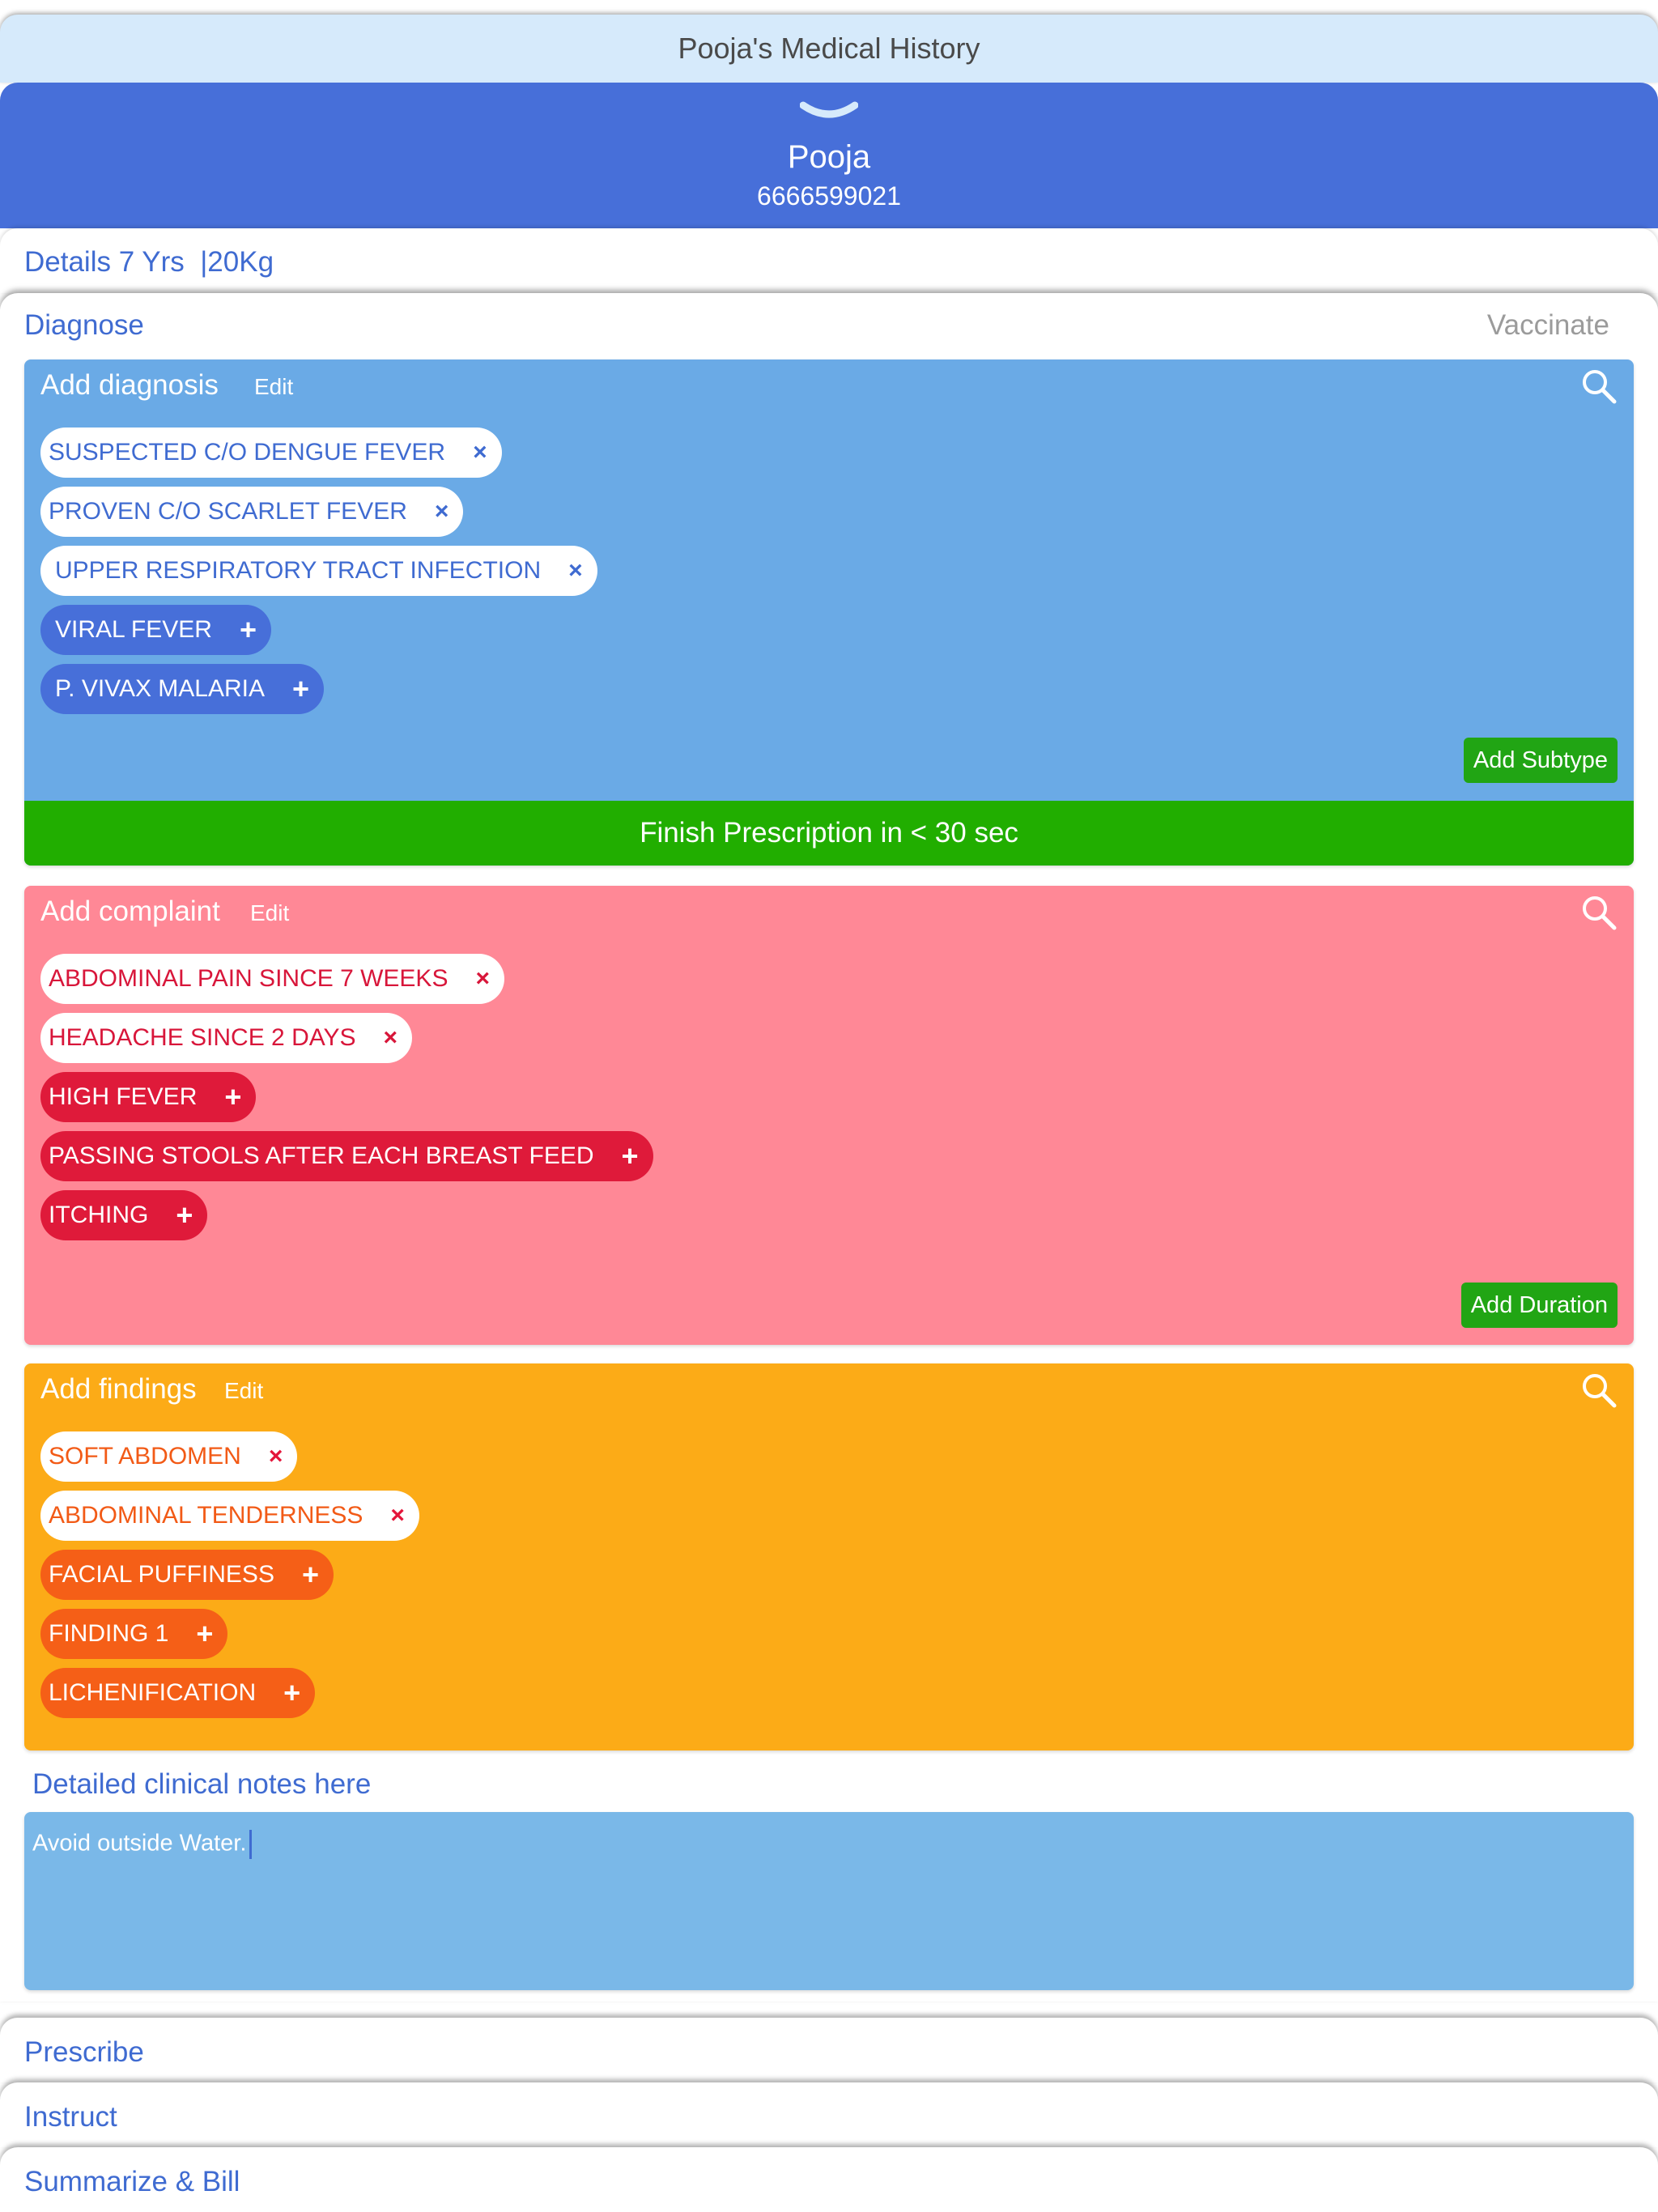 This screenshot has height=2212, width=1658. Describe the element at coordinates (84, 2052) in the screenshot. I see `section-prescribe-label: Prescribe` at that location.